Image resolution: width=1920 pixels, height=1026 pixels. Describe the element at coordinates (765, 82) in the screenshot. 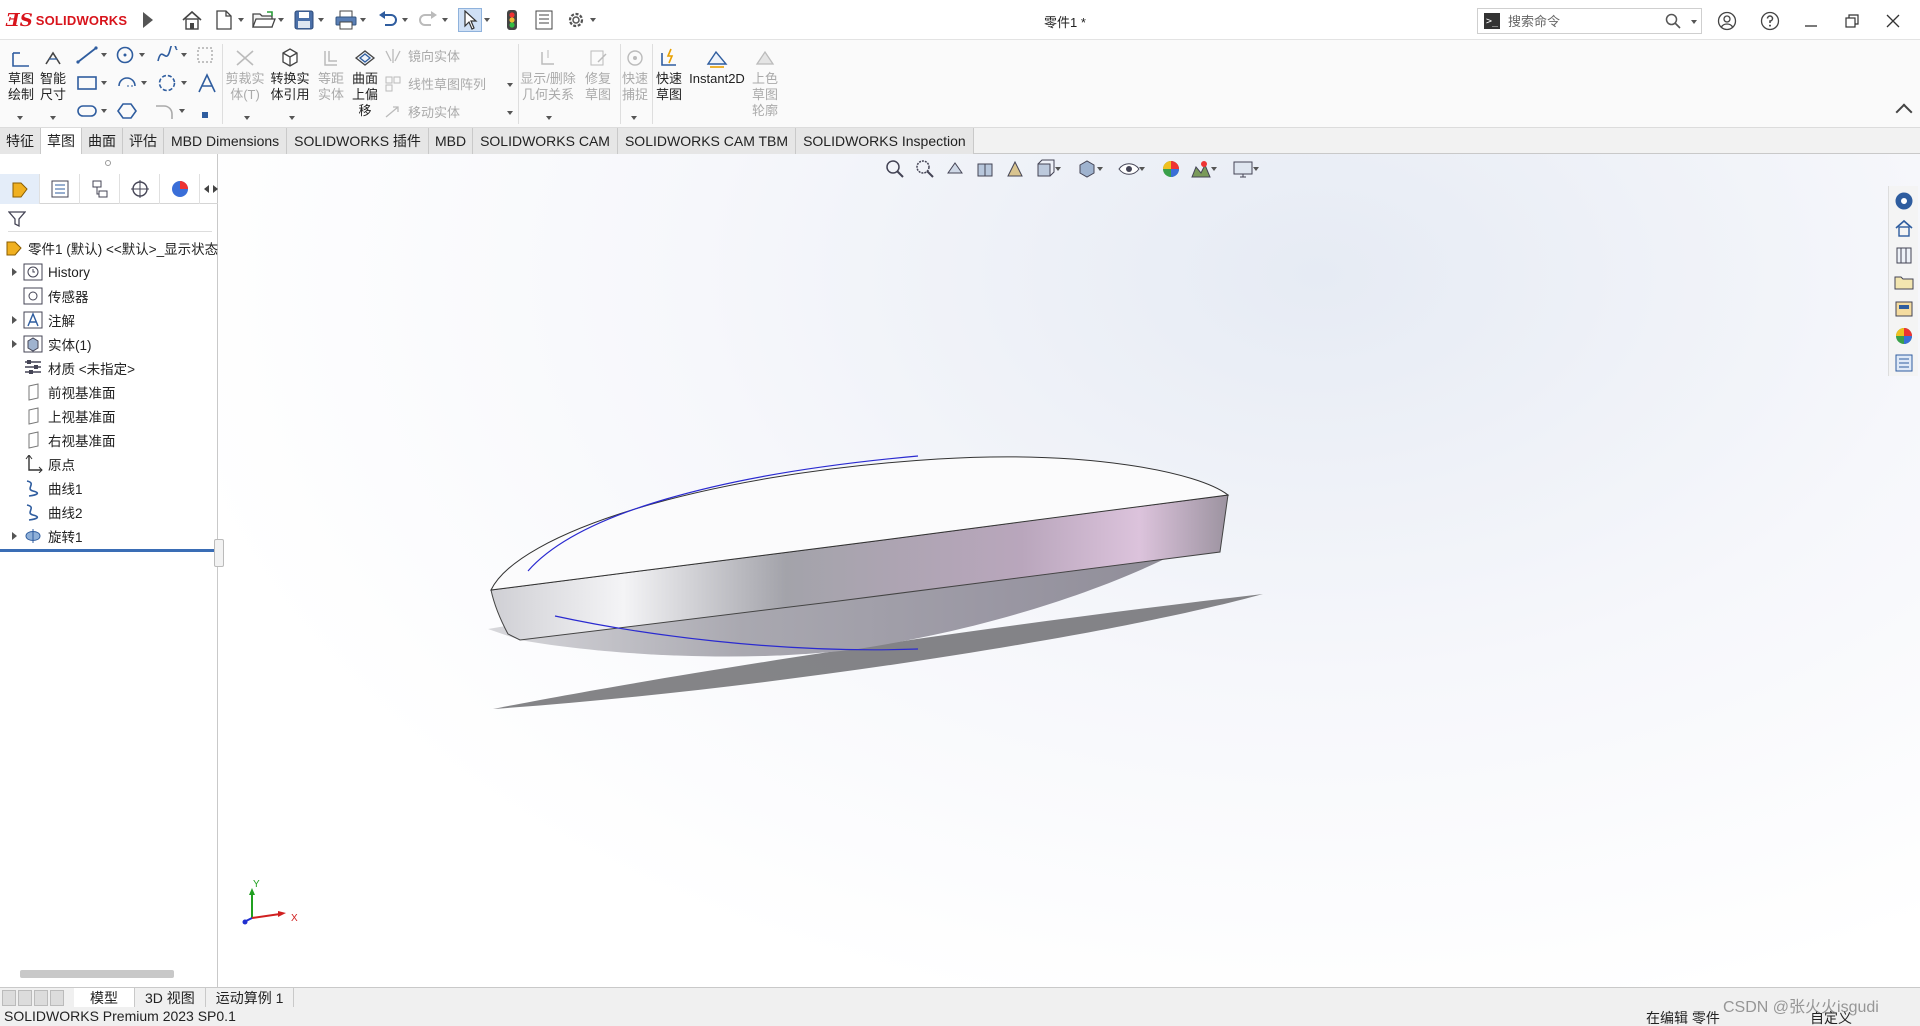

I see `shaded-sketch-contours-button: 上色 草图 轮廓` at that location.